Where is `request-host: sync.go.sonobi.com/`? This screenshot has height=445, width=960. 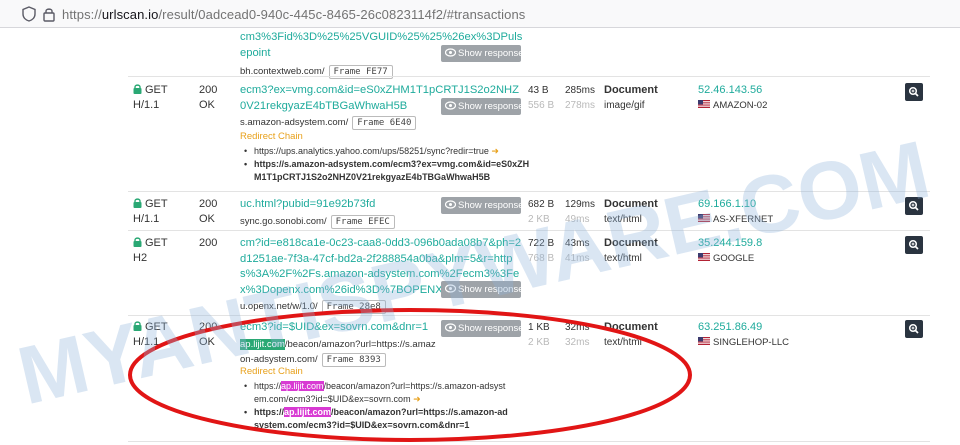
request-host: sync.go.sonobi.com/ is located at coordinates (283, 221).